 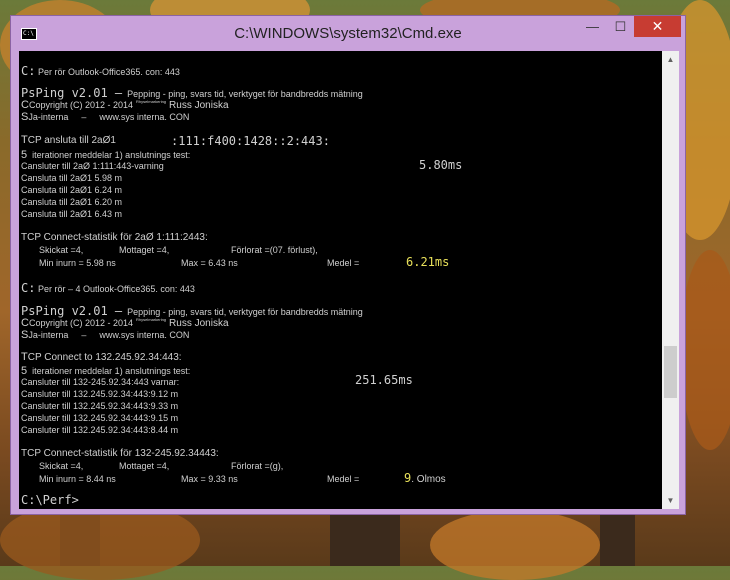 I want to click on sysinternals-line-2: SJa-interna – www.sys interna. CON, so click(x=105, y=335).